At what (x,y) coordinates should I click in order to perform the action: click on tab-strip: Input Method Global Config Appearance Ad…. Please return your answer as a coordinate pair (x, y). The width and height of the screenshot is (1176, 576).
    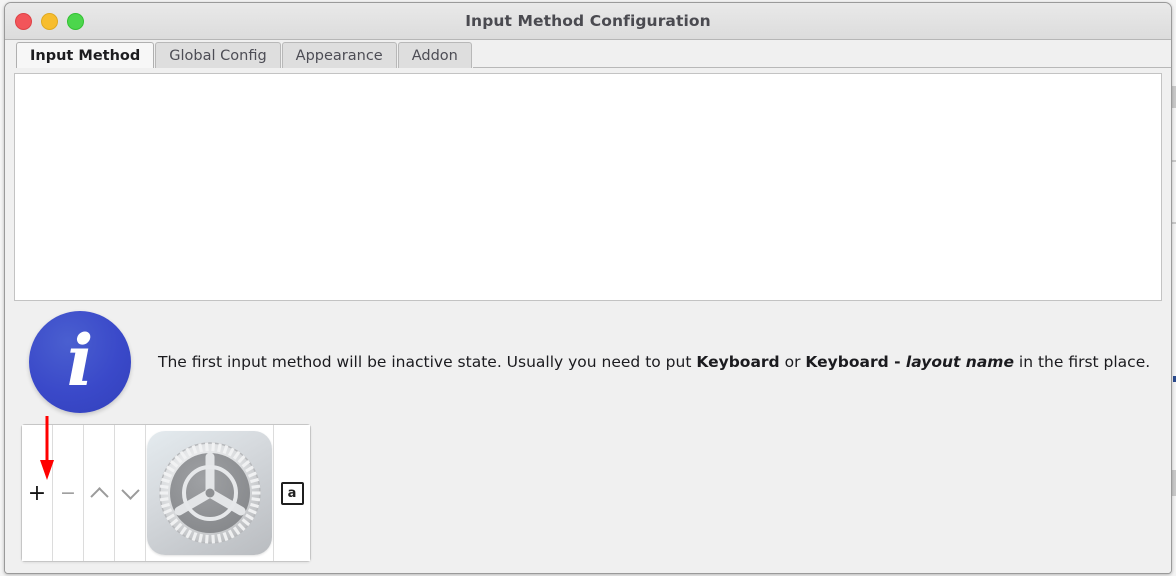
    Looking at the image, I should click on (593, 54).